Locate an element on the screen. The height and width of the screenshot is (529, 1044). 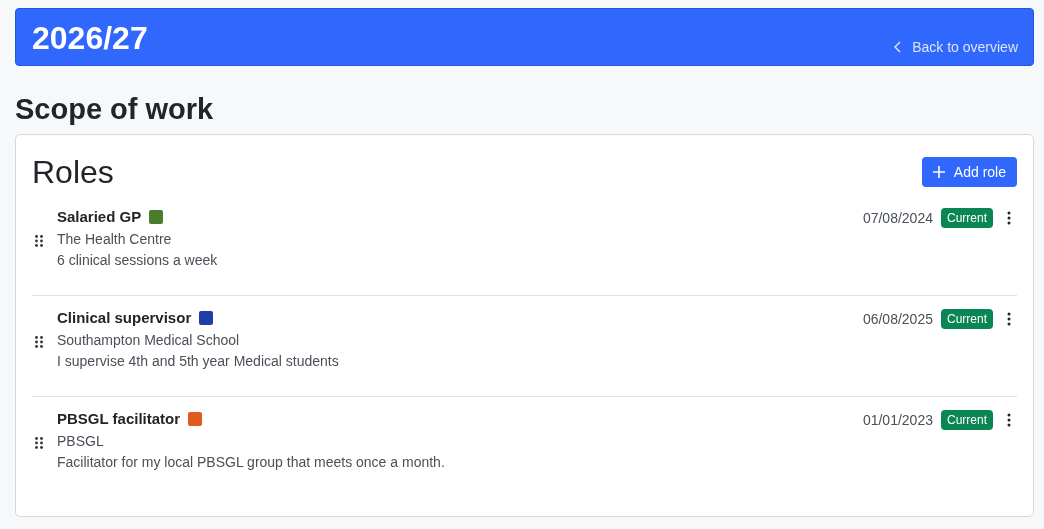
role-description: 6 clinical sessions a week is located at coordinates (138, 260).